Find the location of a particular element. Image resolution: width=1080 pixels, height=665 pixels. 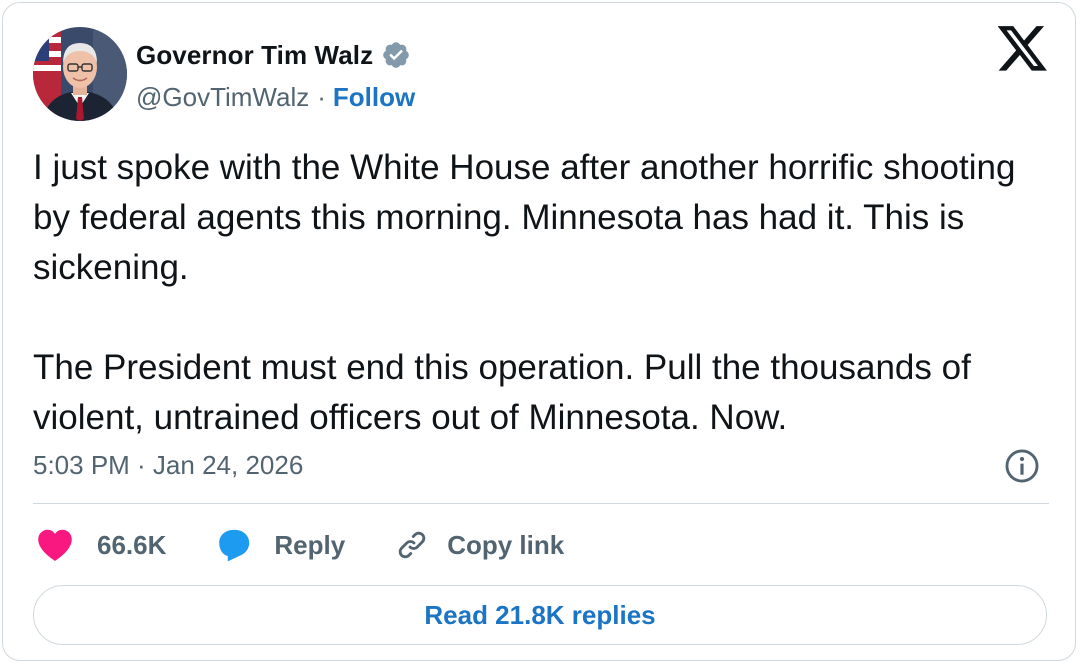

reply-button: Reply is located at coordinates (280, 545).